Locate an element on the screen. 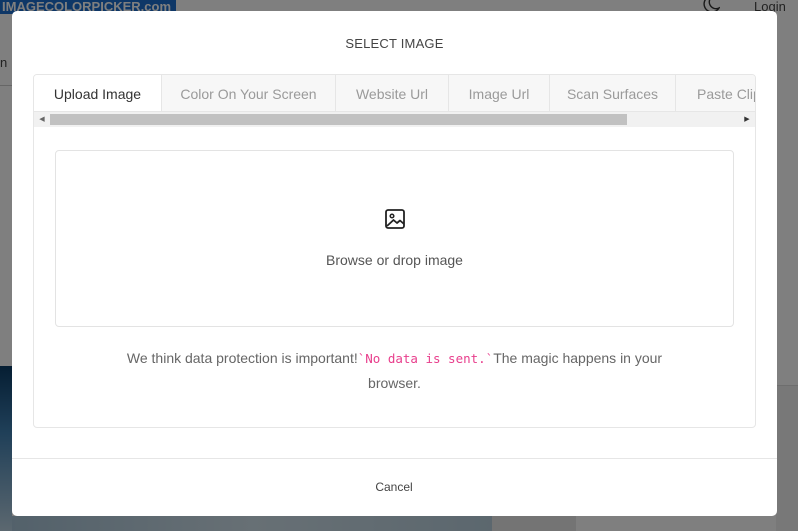  tab-color-on-your-screen: Color On Your Screen is located at coordinates (249, 93).